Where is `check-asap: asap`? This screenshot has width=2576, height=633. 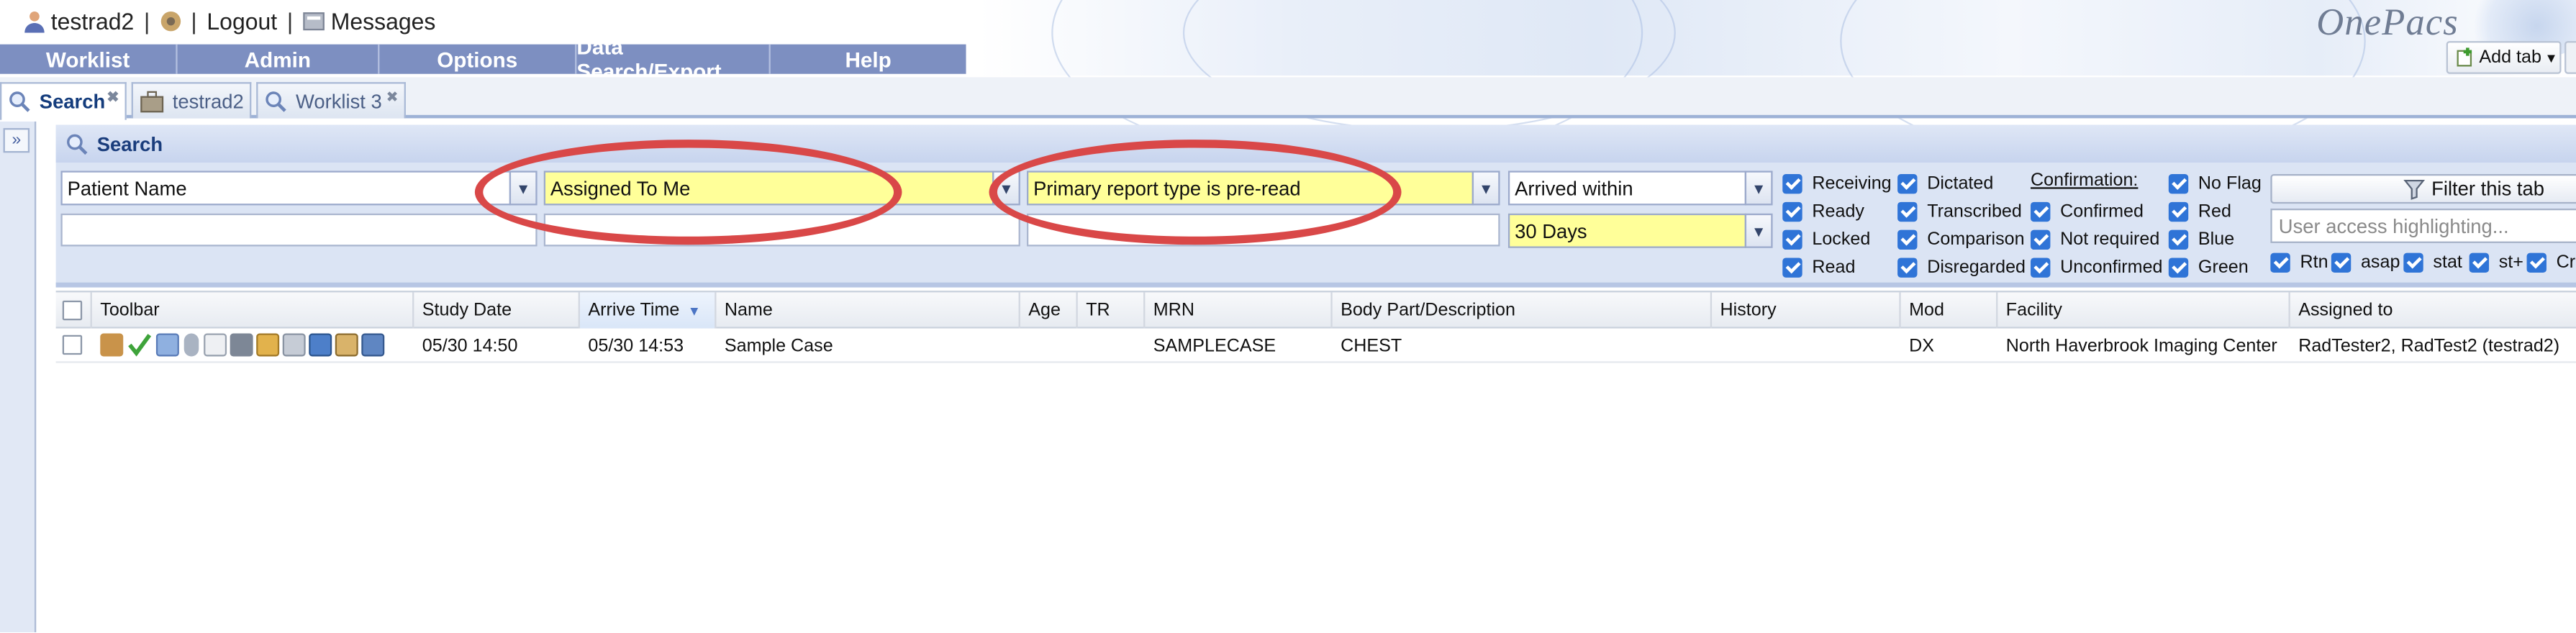 check-asap: asap is located at coordinates (2365, 263).